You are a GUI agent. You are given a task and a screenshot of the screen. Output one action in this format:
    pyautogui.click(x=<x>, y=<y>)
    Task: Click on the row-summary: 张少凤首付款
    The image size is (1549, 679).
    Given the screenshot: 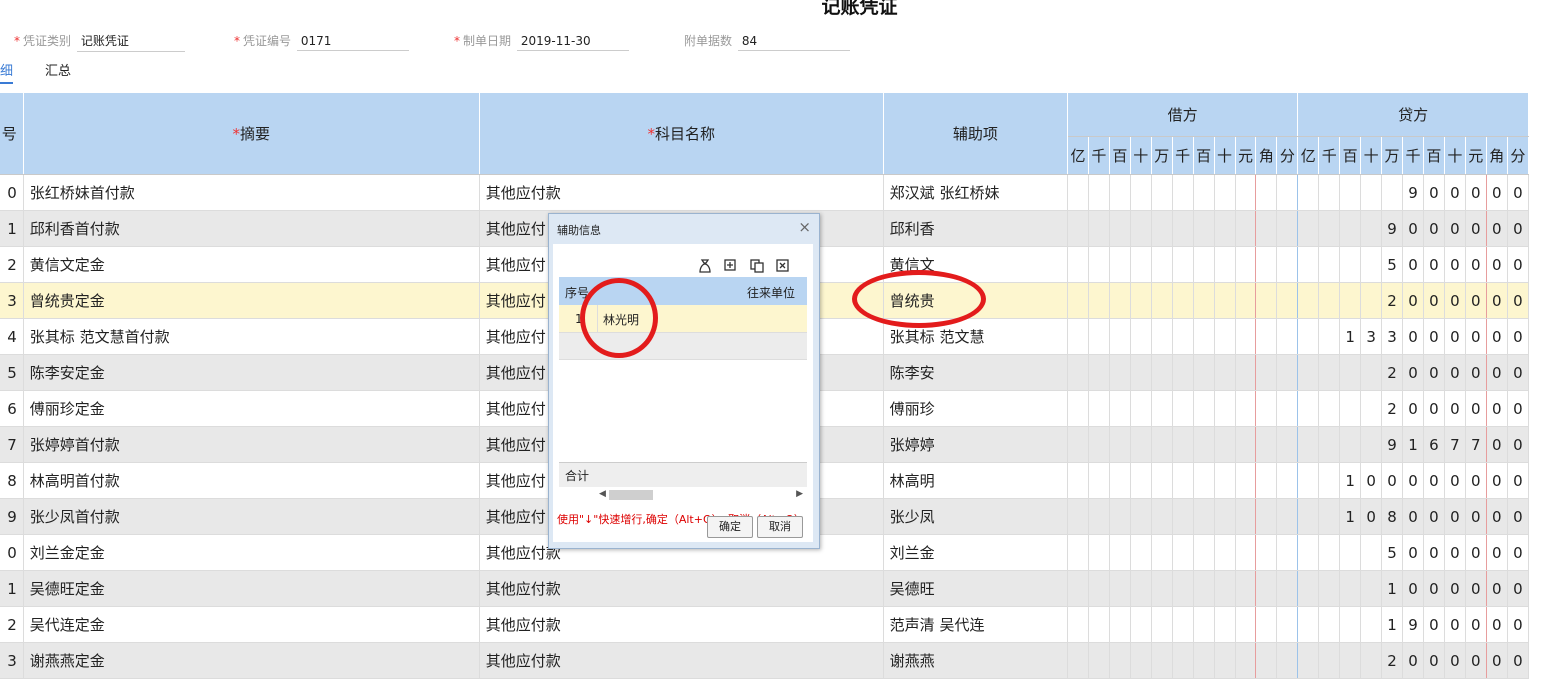 What is the action you would take?
    pyautogui.click(x=251, y=516)
    